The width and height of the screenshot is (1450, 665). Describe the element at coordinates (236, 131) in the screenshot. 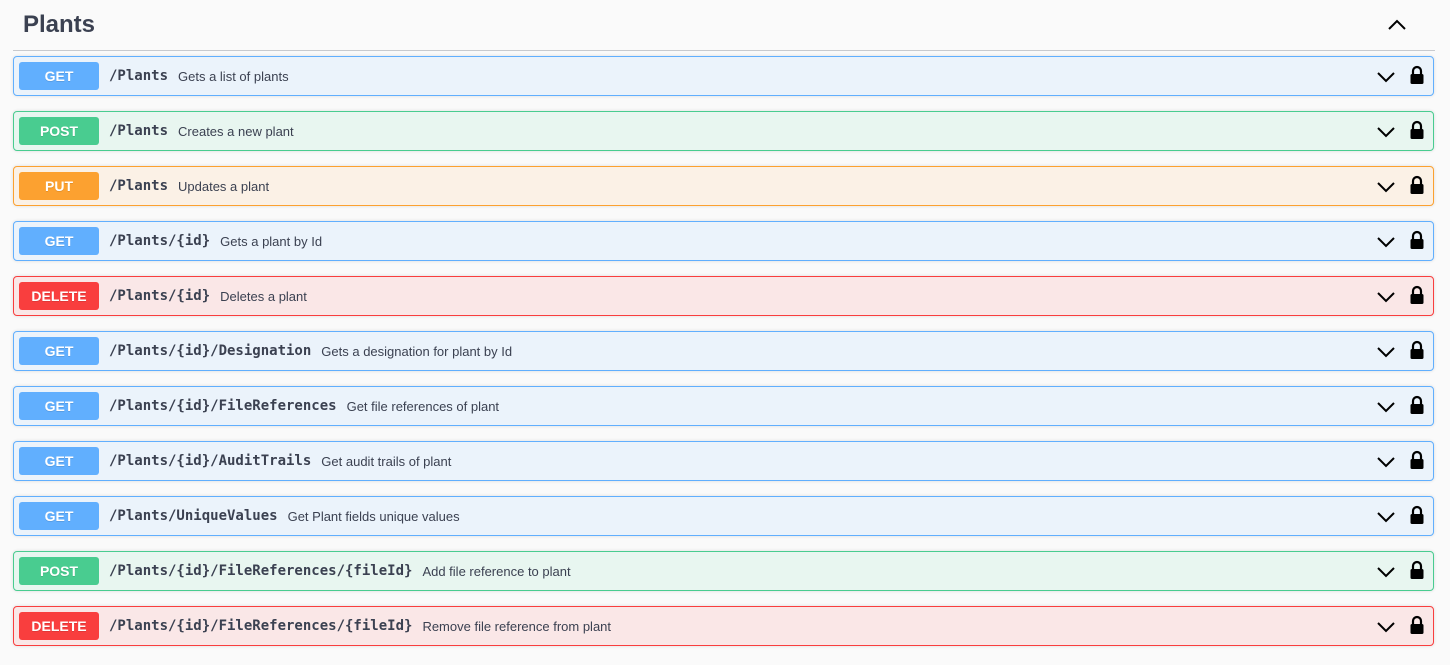

I see `operation-summary: Creates a new plant` at that location.